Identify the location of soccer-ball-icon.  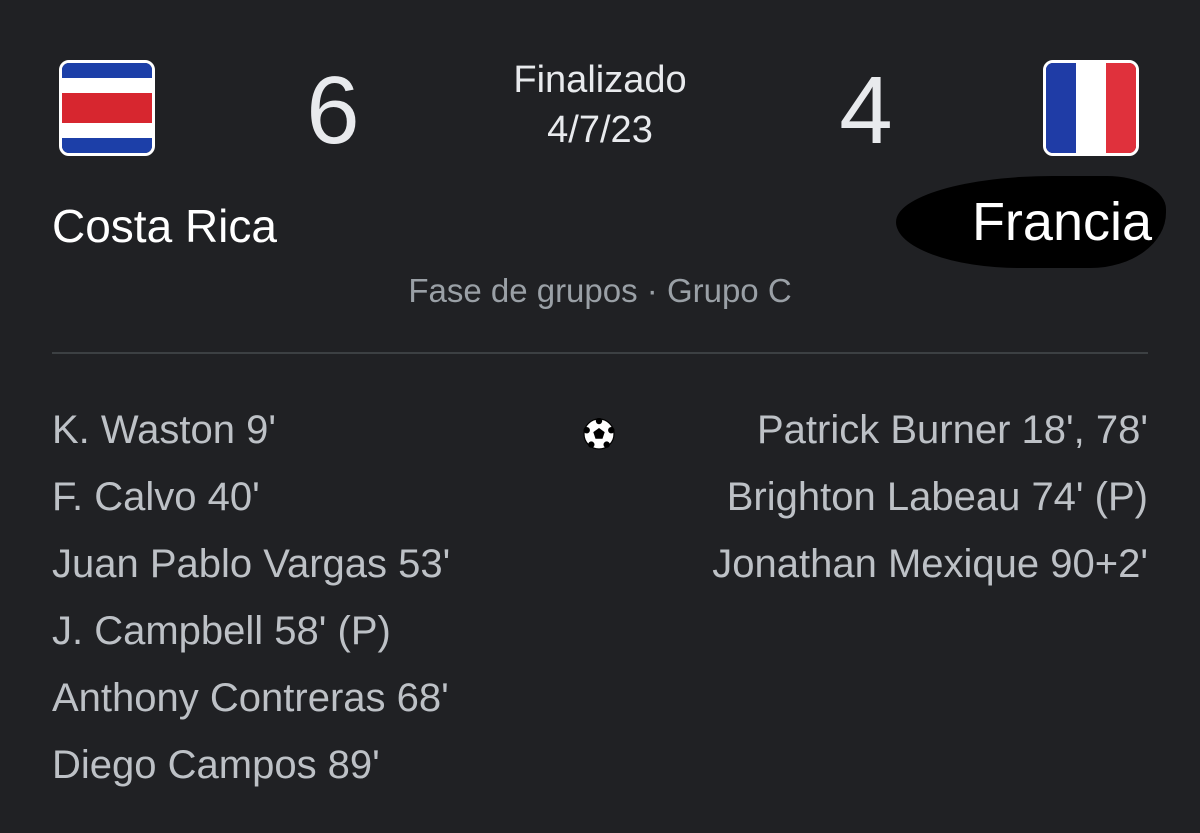
(599, 434).